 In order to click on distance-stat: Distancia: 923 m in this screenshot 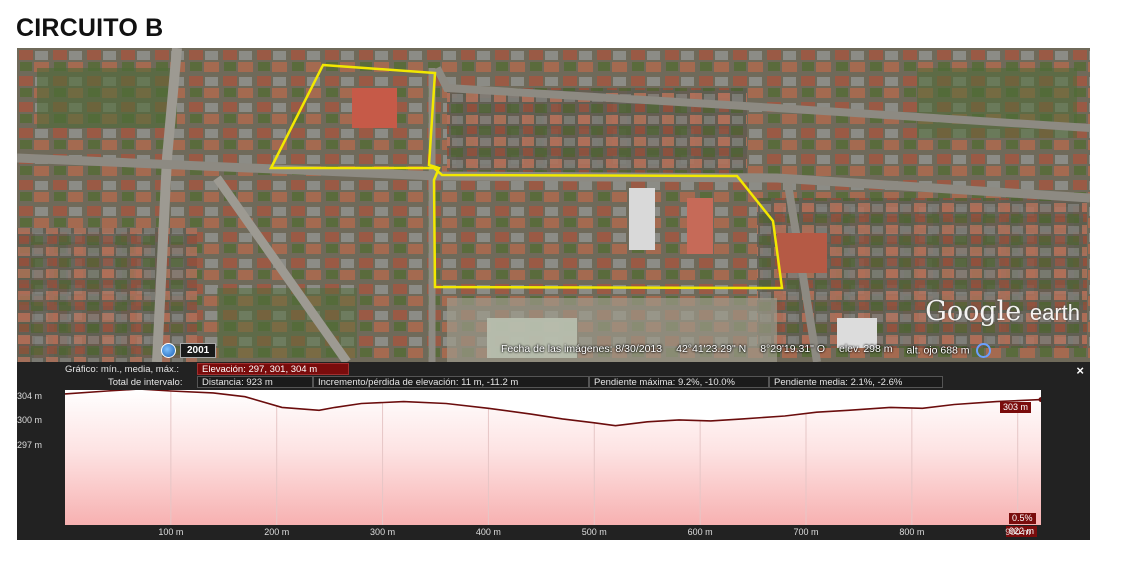, I will do `click(255, 382)`.